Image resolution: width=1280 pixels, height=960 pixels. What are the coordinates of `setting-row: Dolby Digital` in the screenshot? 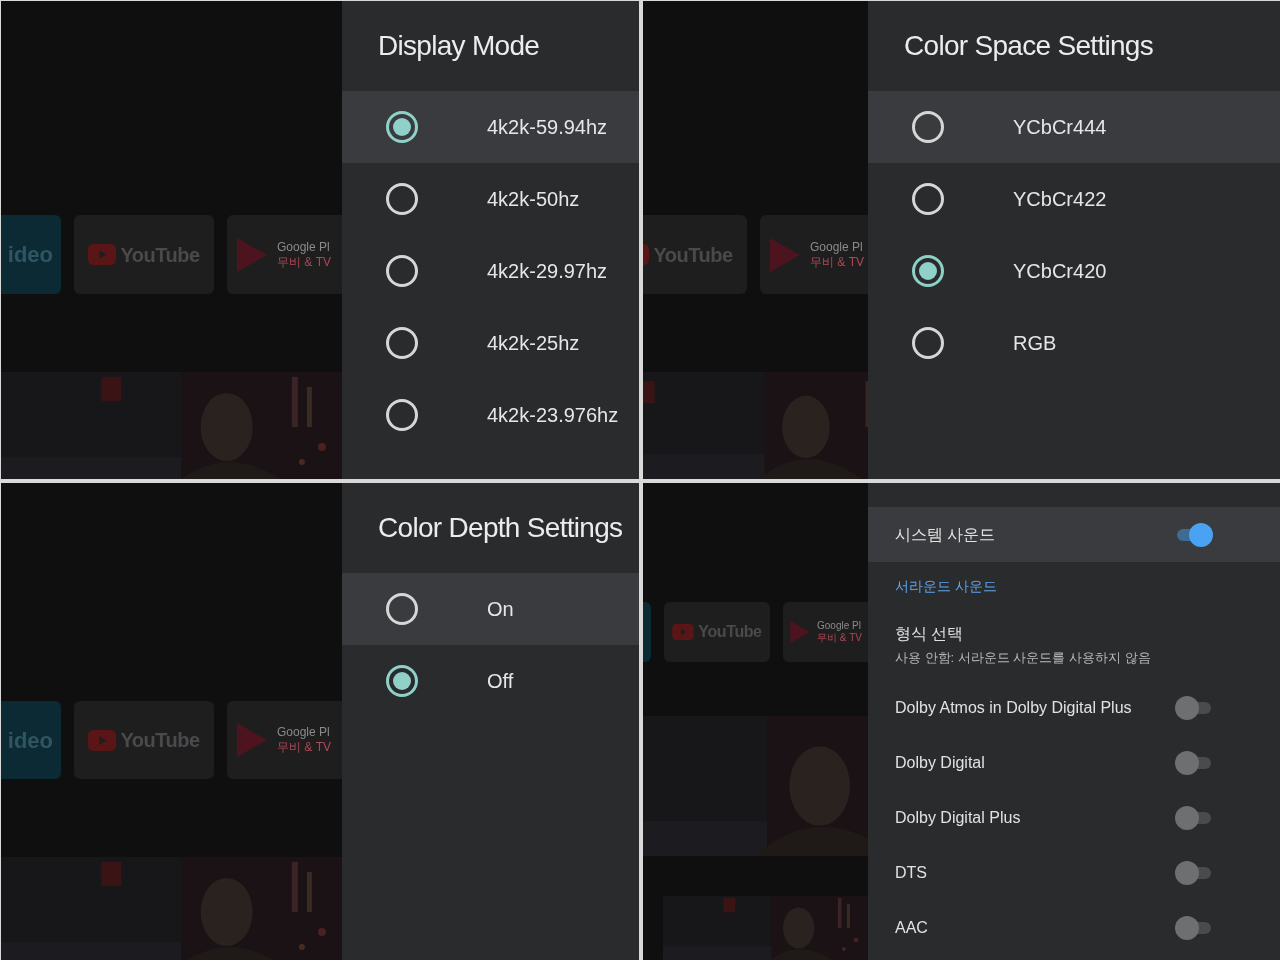 It's located at (1074, 762).